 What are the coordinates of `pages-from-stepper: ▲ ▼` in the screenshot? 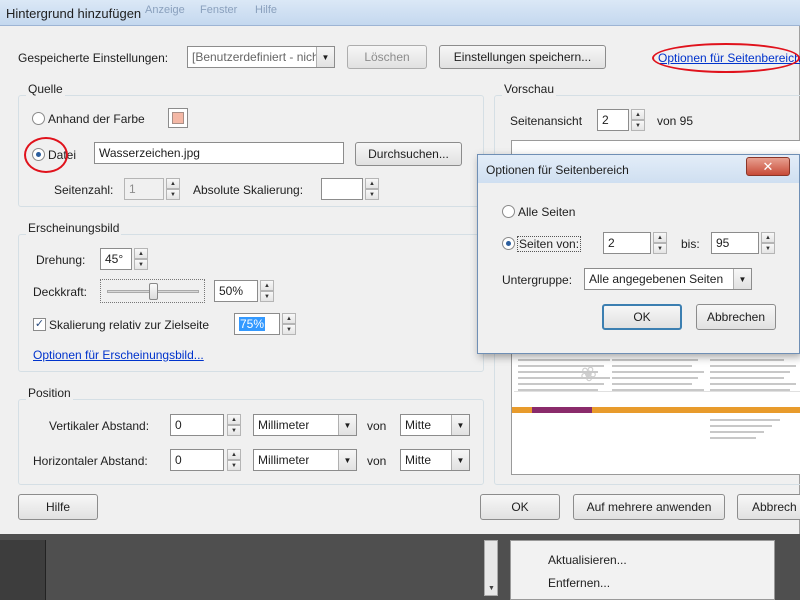 It's located at (660, 243).